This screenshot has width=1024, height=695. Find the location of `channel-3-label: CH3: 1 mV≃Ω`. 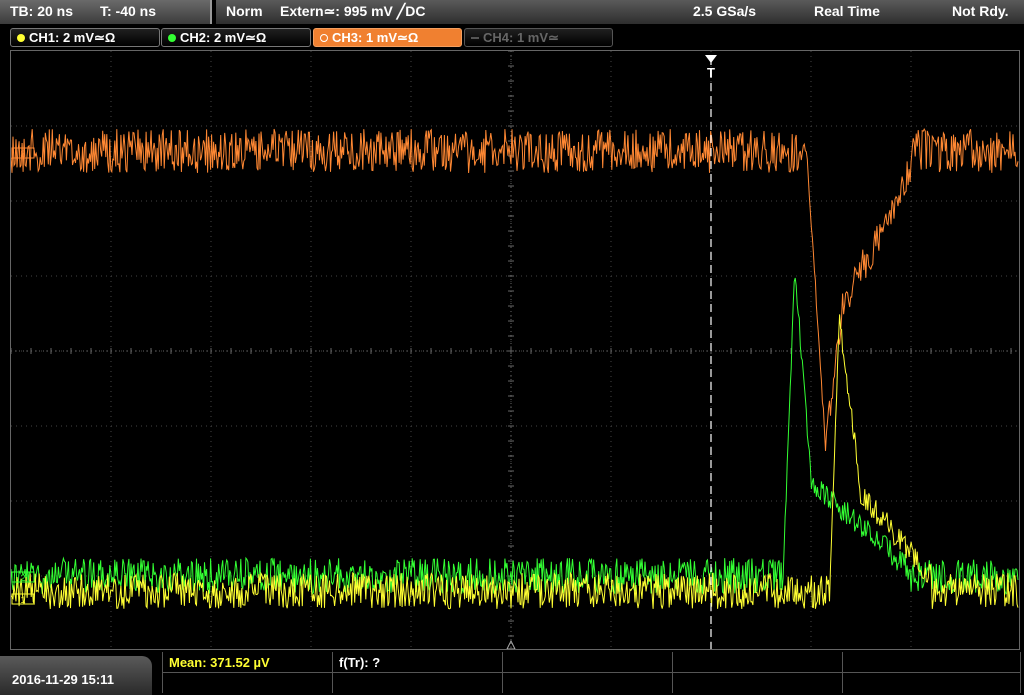

channel-3-label: CH3: 1 mV≃Ω is located at coordinates (375, 37).